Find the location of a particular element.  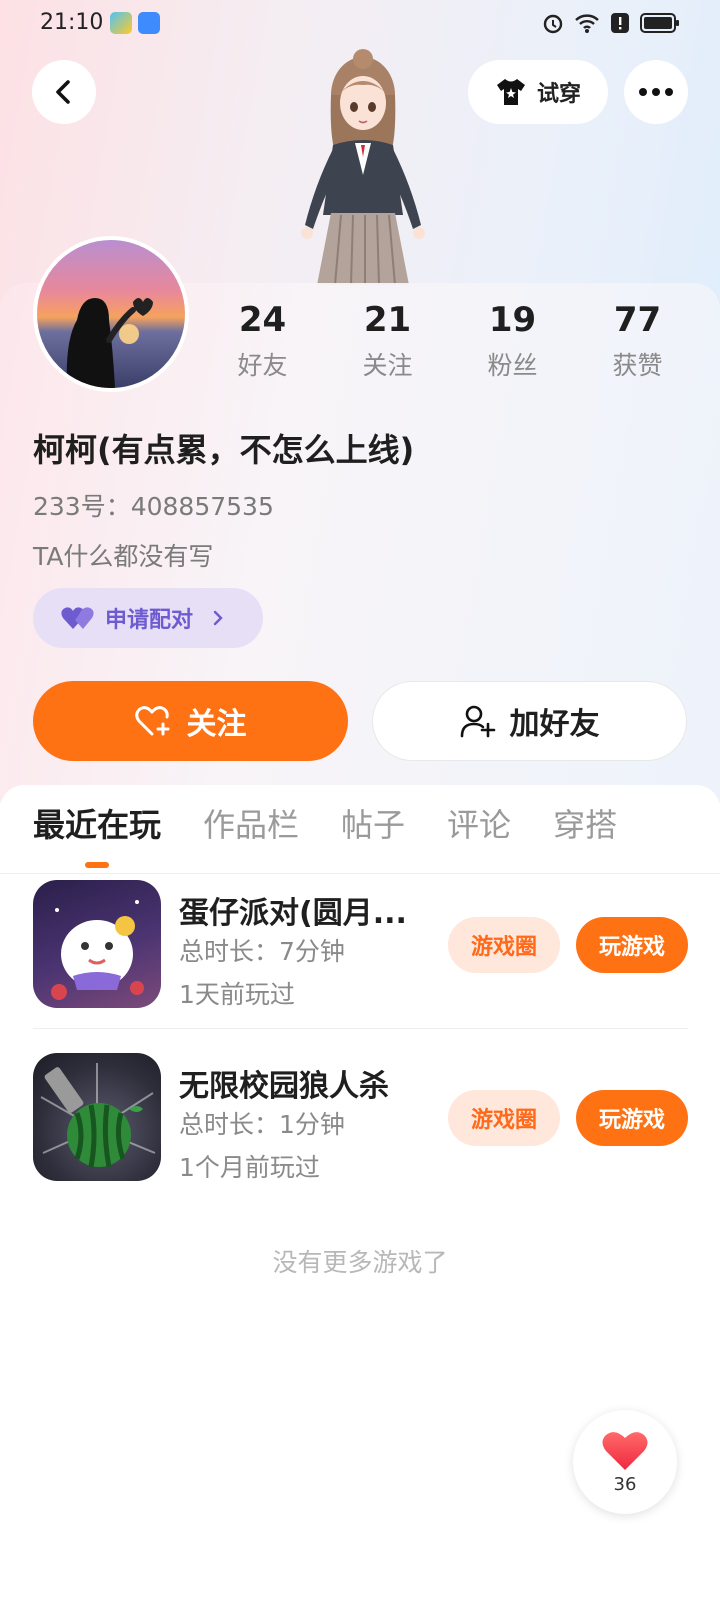

more-button is located at coordinates (656, 92).